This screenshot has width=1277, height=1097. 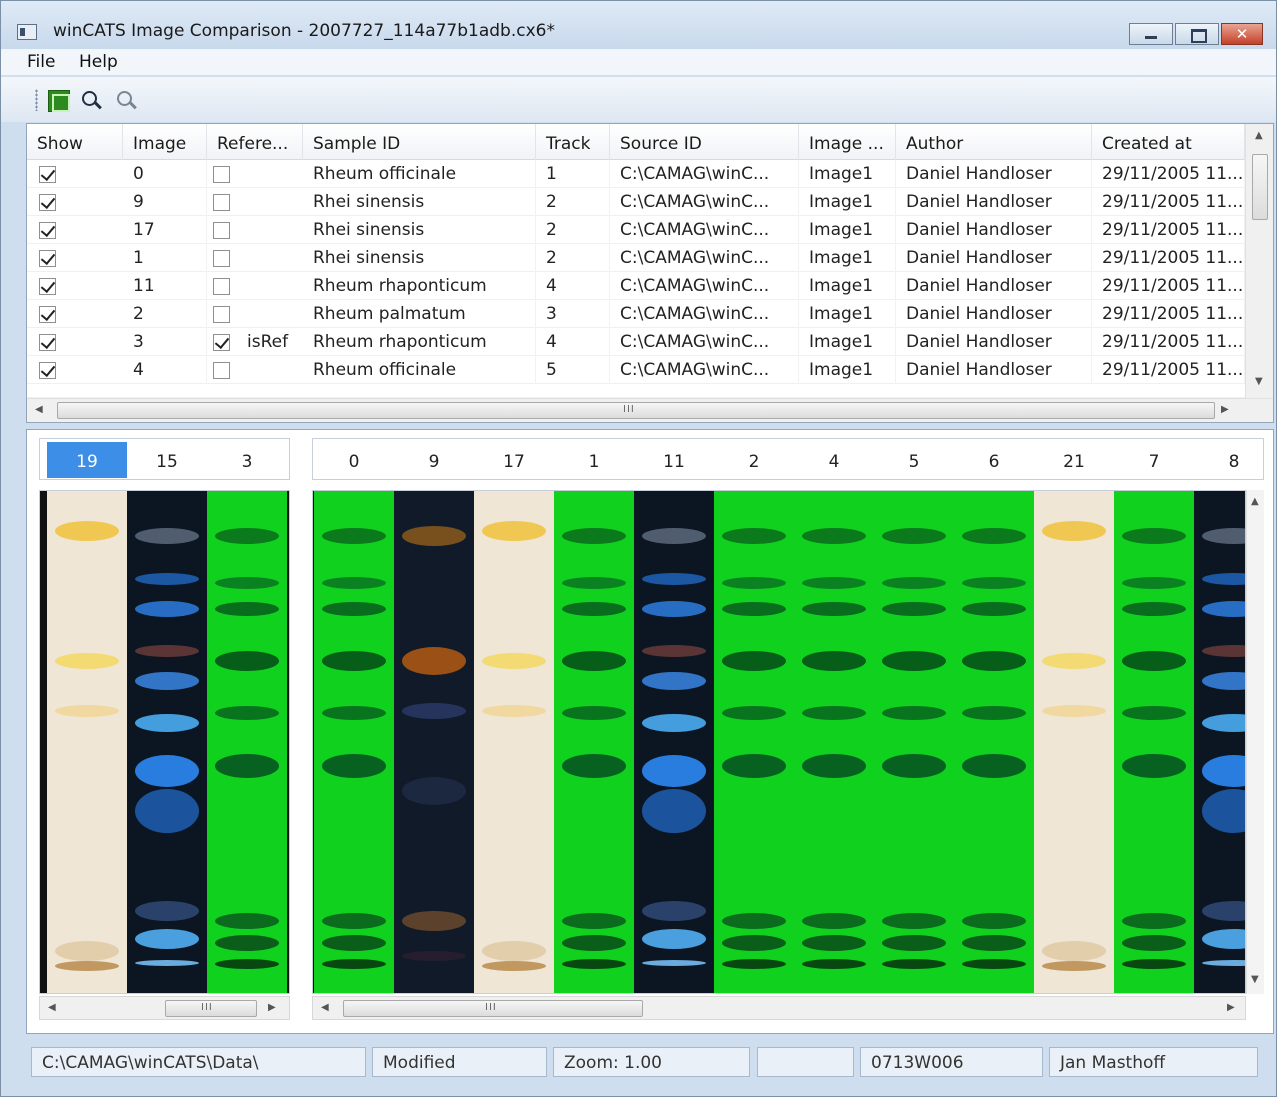 What do you see at coordinates (1151, 34) in the screenshot?
I see `minimize-button` at bounding box center [1151, 34].